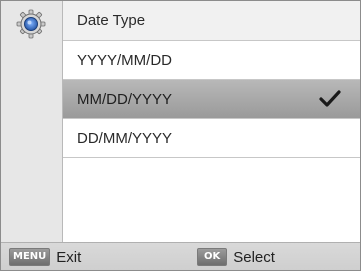 The image size is (361, 271). Describe the element at coordinates (31, 24) in the screenshot. I see `gear-icon` at that location.